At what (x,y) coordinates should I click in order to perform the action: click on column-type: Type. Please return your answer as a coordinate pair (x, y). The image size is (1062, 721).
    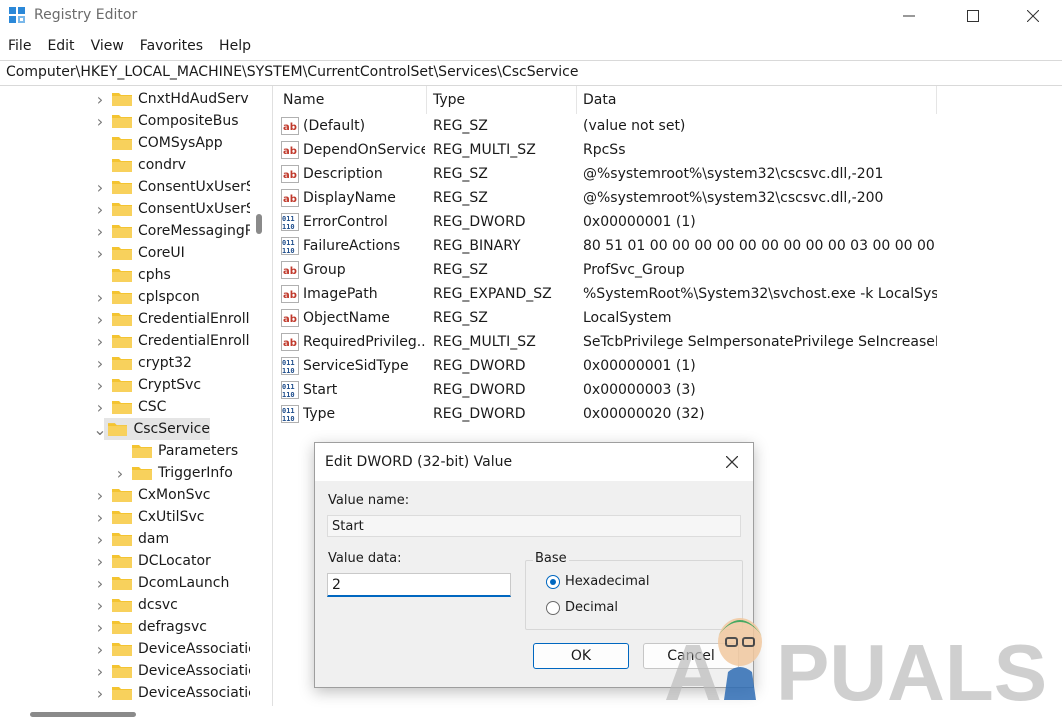
    Looking at the image, I should click on (502, 100).